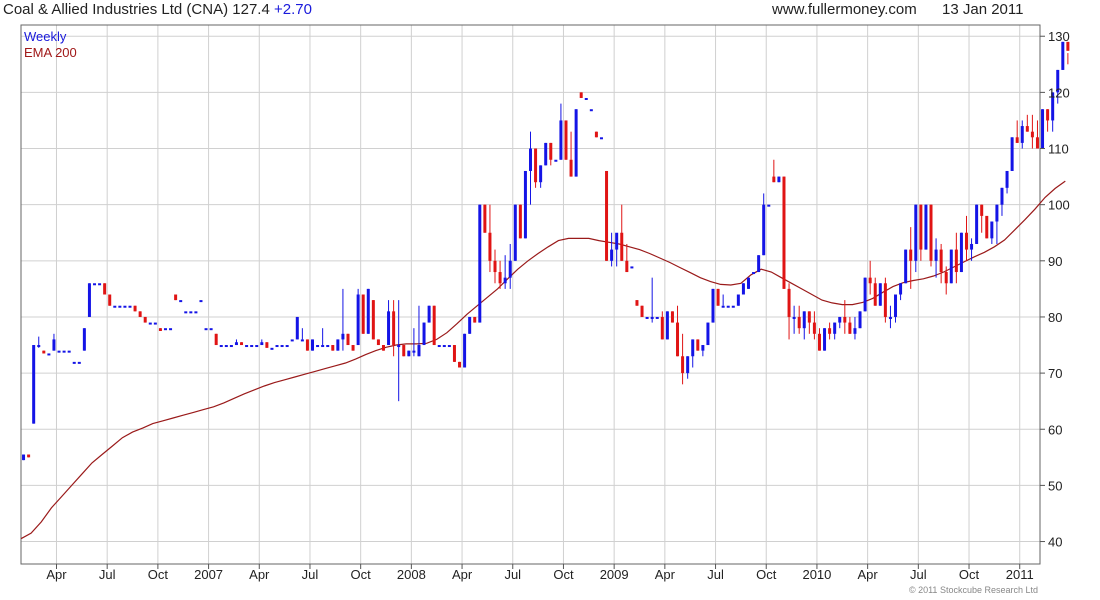 Image resolution: width=1100 pixels, height=600 pixels. Describe the element at coordinates (844, 9) in the screenshot. I see `site-link: www.fullermoney.com` at that location.